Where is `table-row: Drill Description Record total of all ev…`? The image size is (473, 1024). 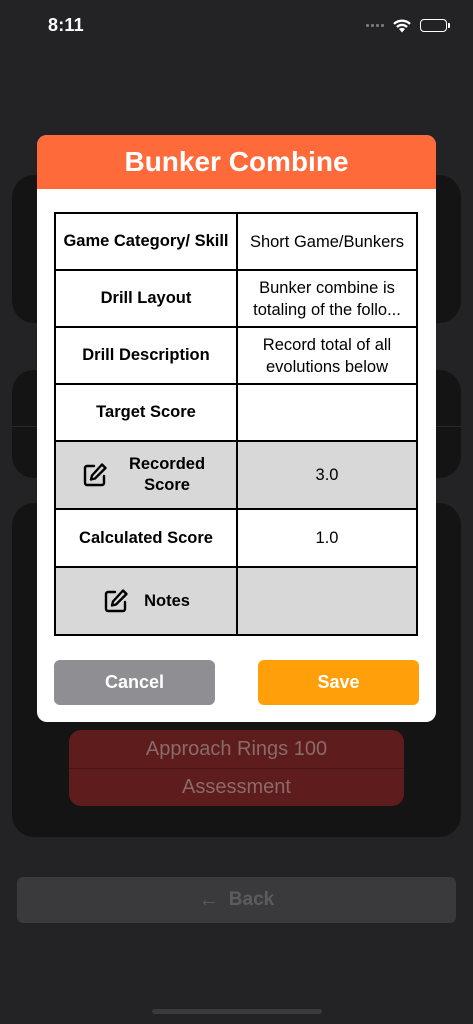 table-row: Drill Description Record total of all ev… is located at coordinates (236, 355).